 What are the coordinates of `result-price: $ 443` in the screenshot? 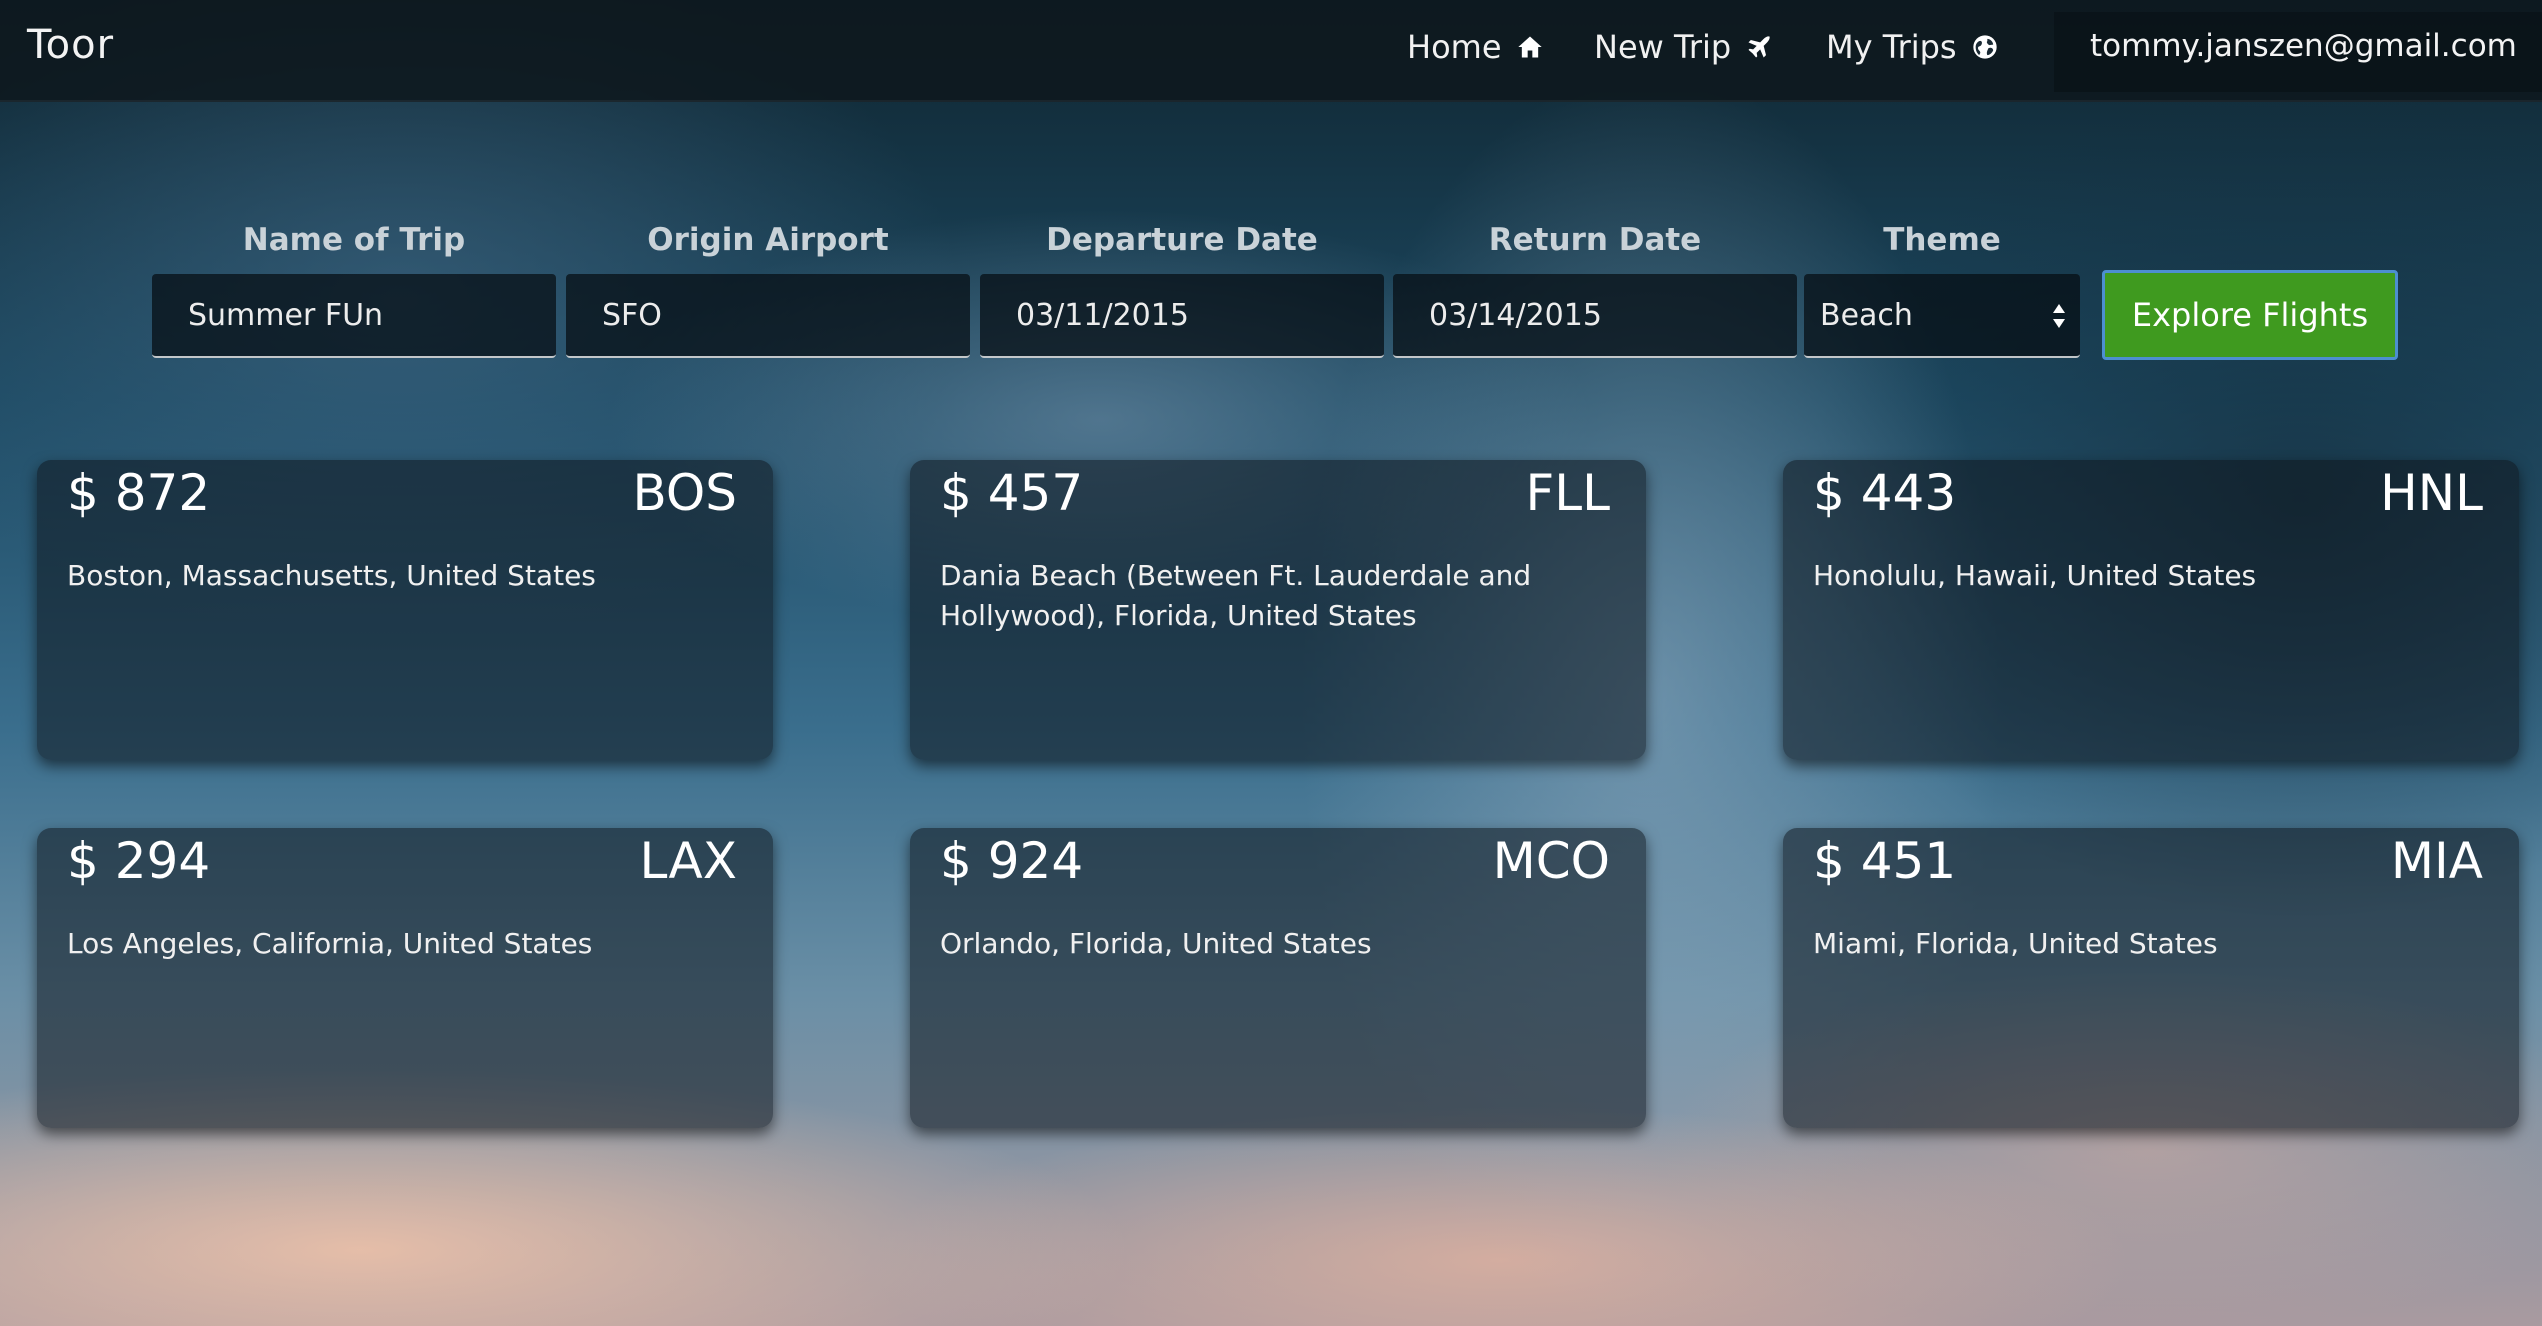 It's located at (1885, 493).